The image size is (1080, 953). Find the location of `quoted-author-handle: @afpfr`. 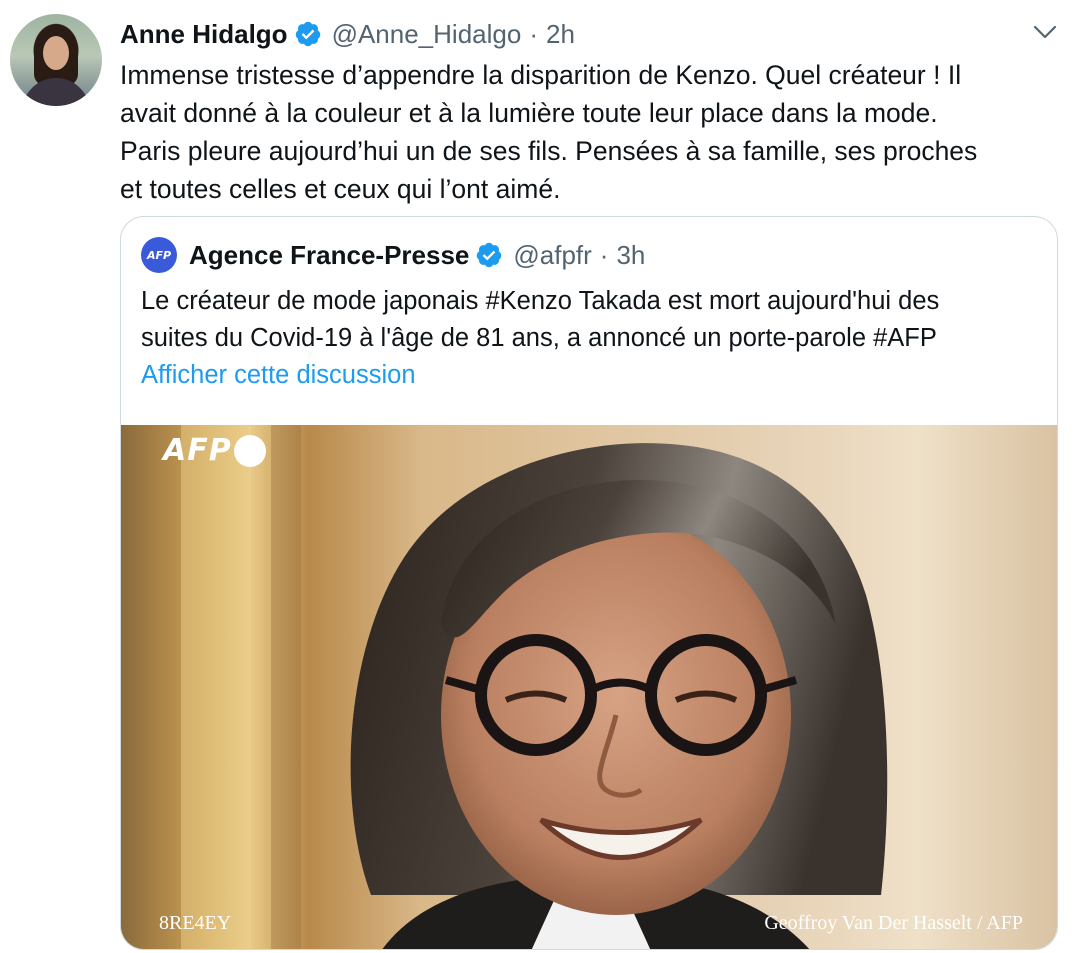

quoted-author-handle: @afpfr is located at coordinates (552, 255).